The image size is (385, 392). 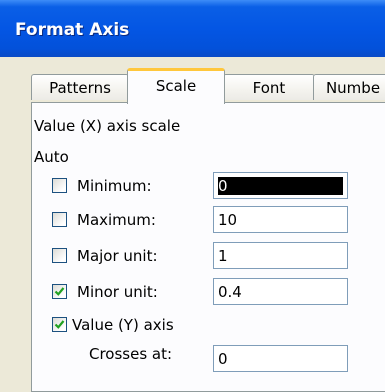 I want to click on major-unit-auto-checkbox, so click(x=59, y=255).